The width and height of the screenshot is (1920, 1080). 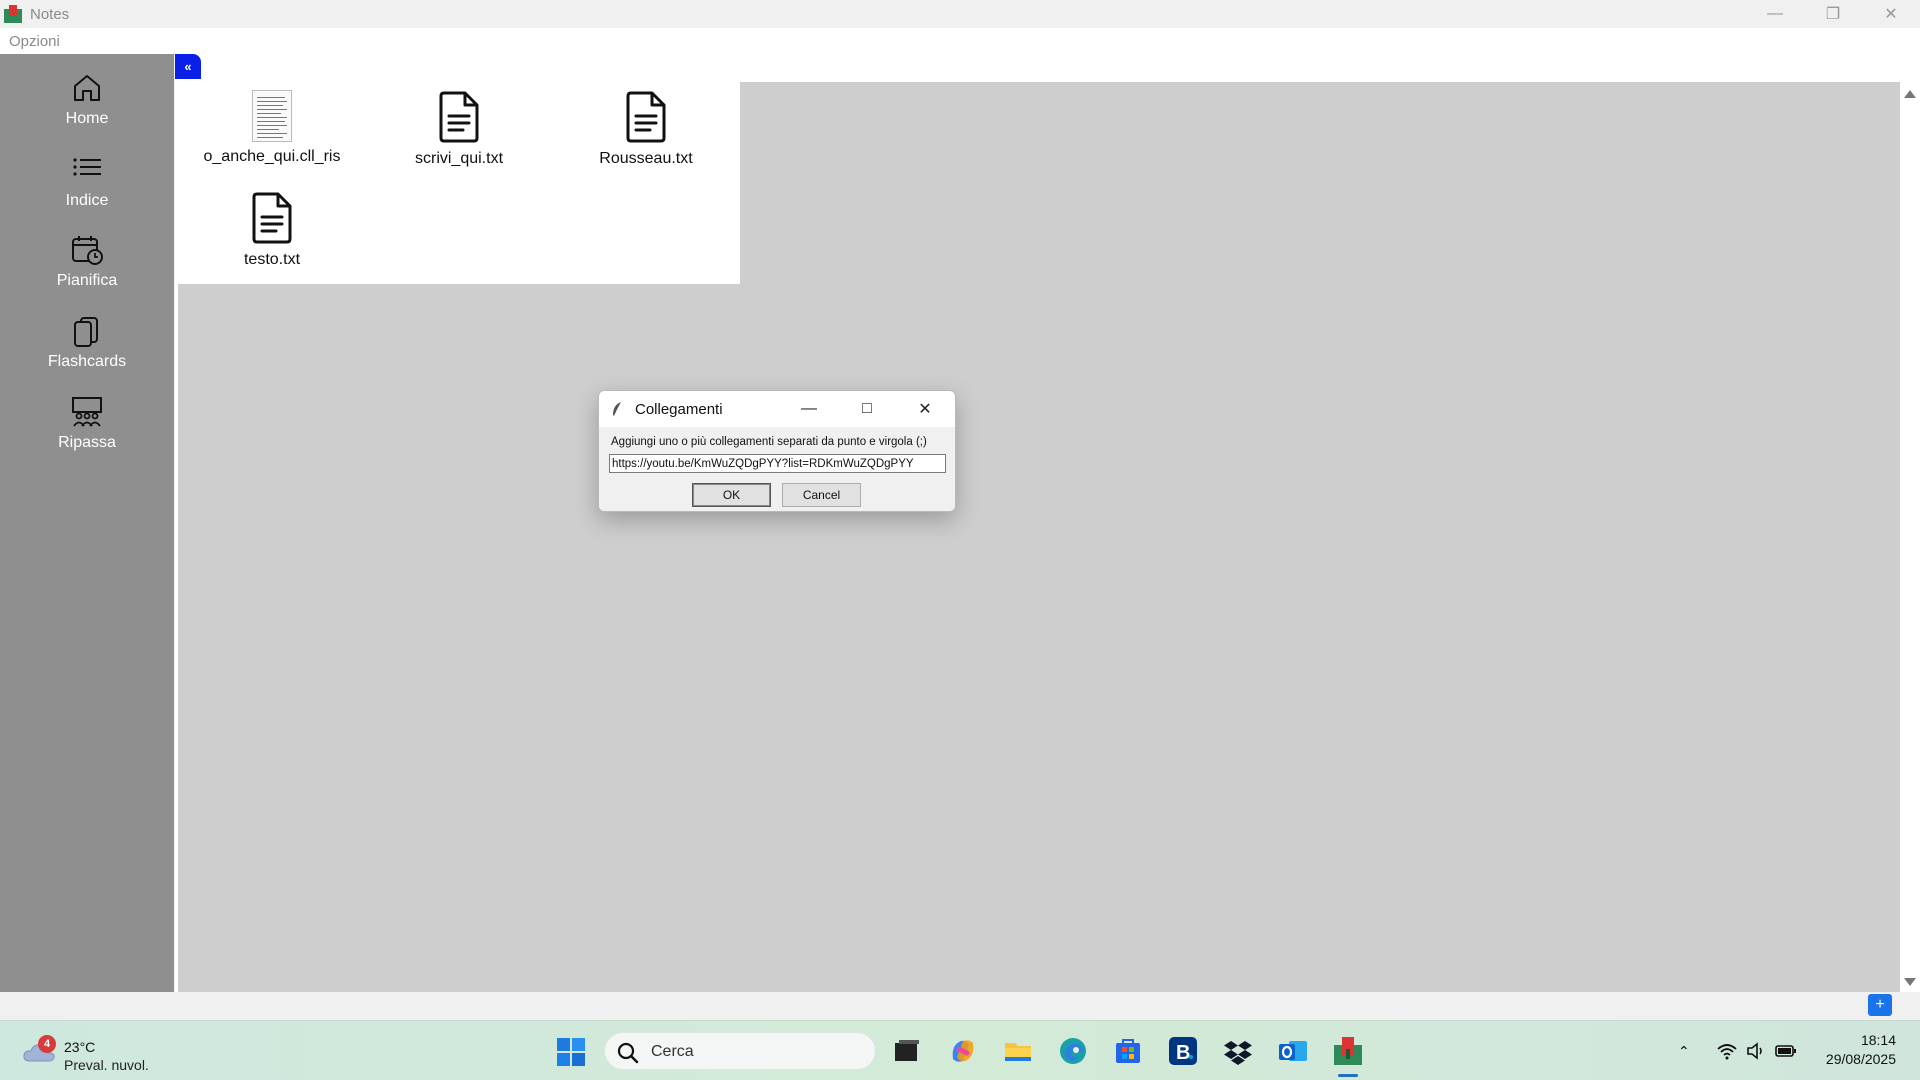 I want to click on sidebar-item-home: Home, so click(x=87, y=98).